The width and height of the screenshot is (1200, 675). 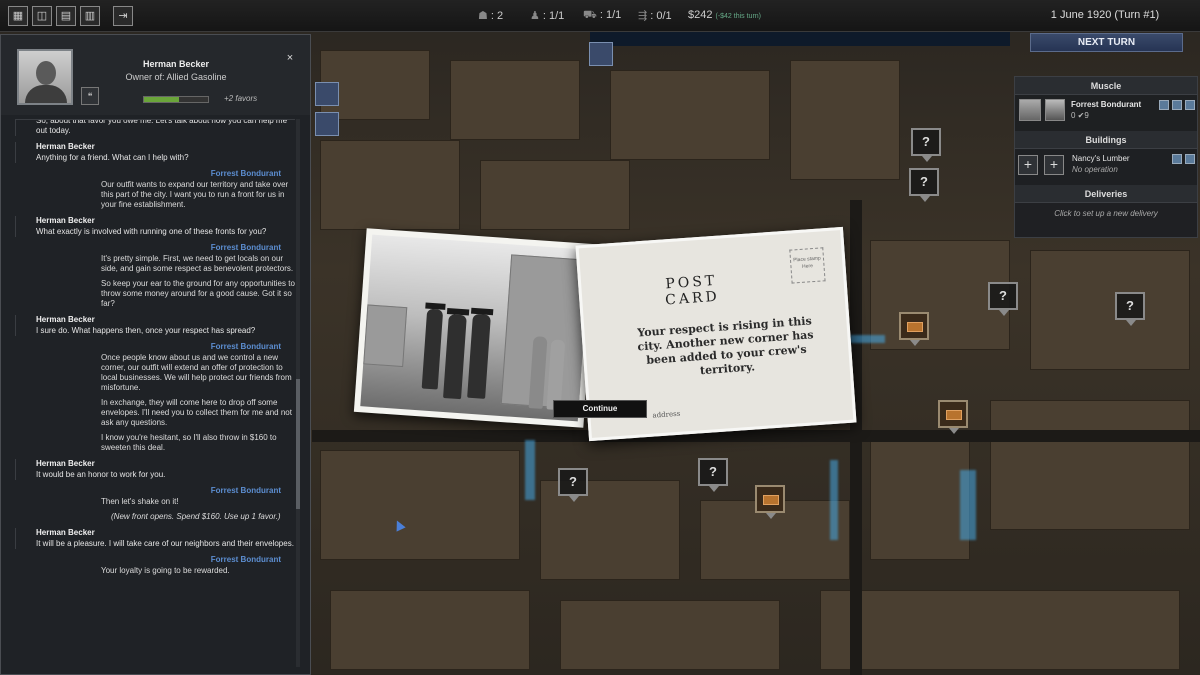 I want to click on portrait-head, so click(x=46, y=73).